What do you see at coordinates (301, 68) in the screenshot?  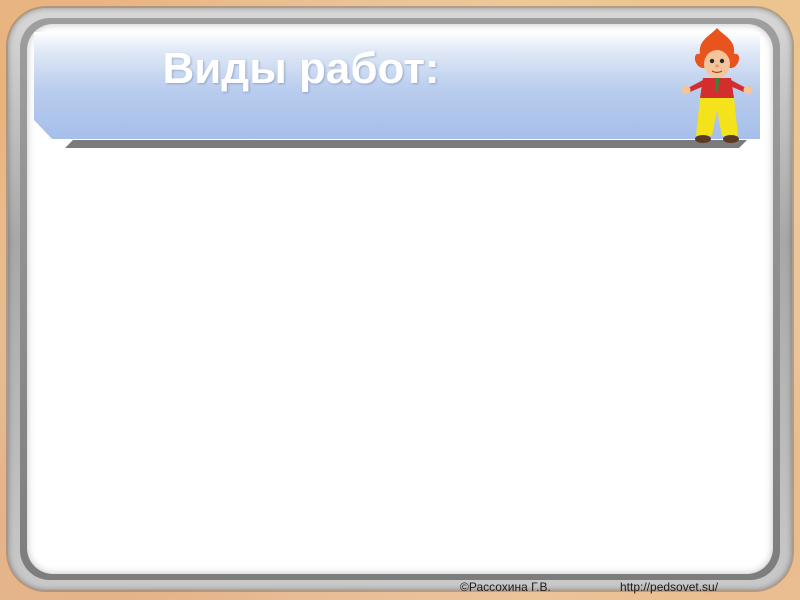 I see `slide-title: Виды работ:` at bounding box center [301, 68].